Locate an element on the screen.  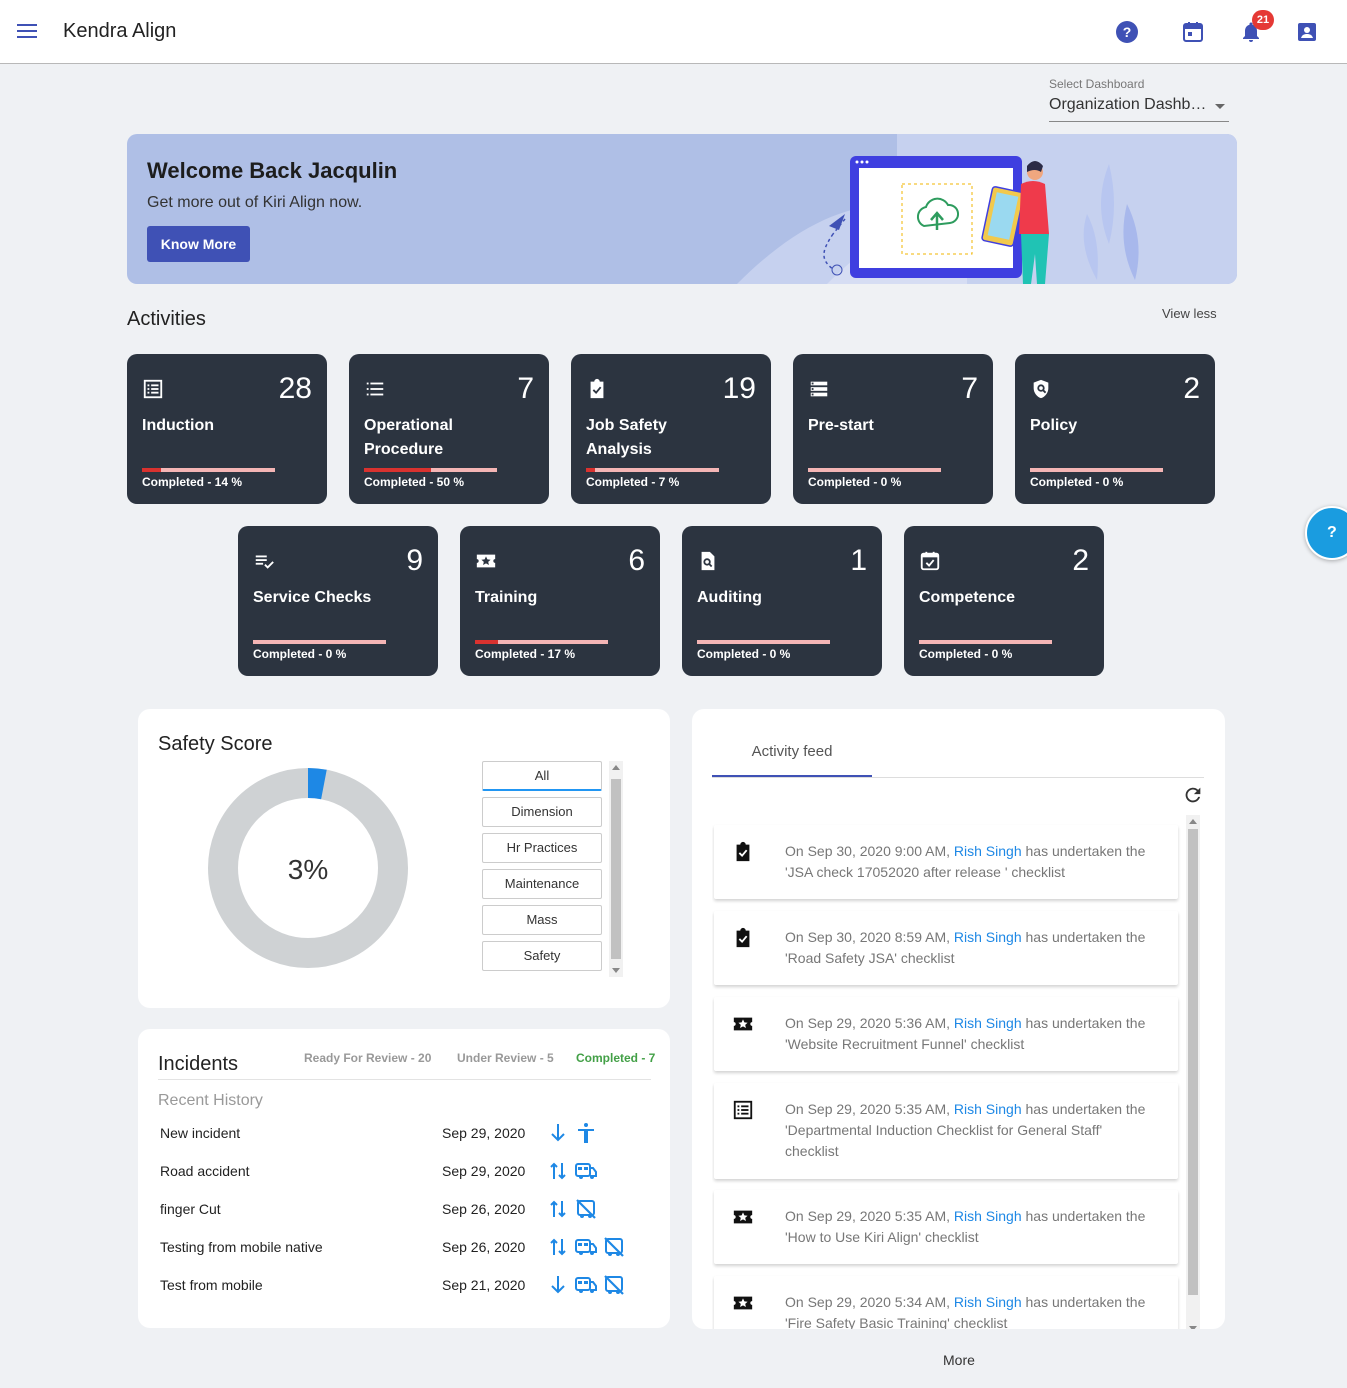
account-box-icon is located at coordinates (1307, 32).